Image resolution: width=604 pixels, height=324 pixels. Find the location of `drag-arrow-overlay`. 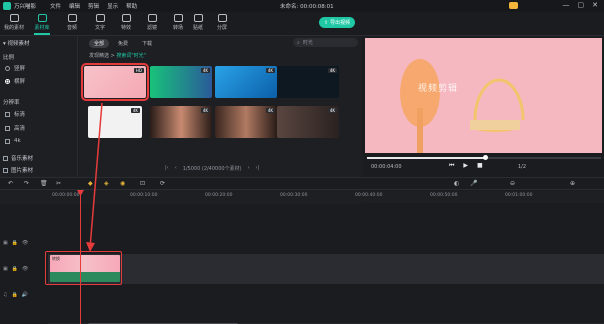

drag-arrow-overlay is located at coordinates (94, 177).